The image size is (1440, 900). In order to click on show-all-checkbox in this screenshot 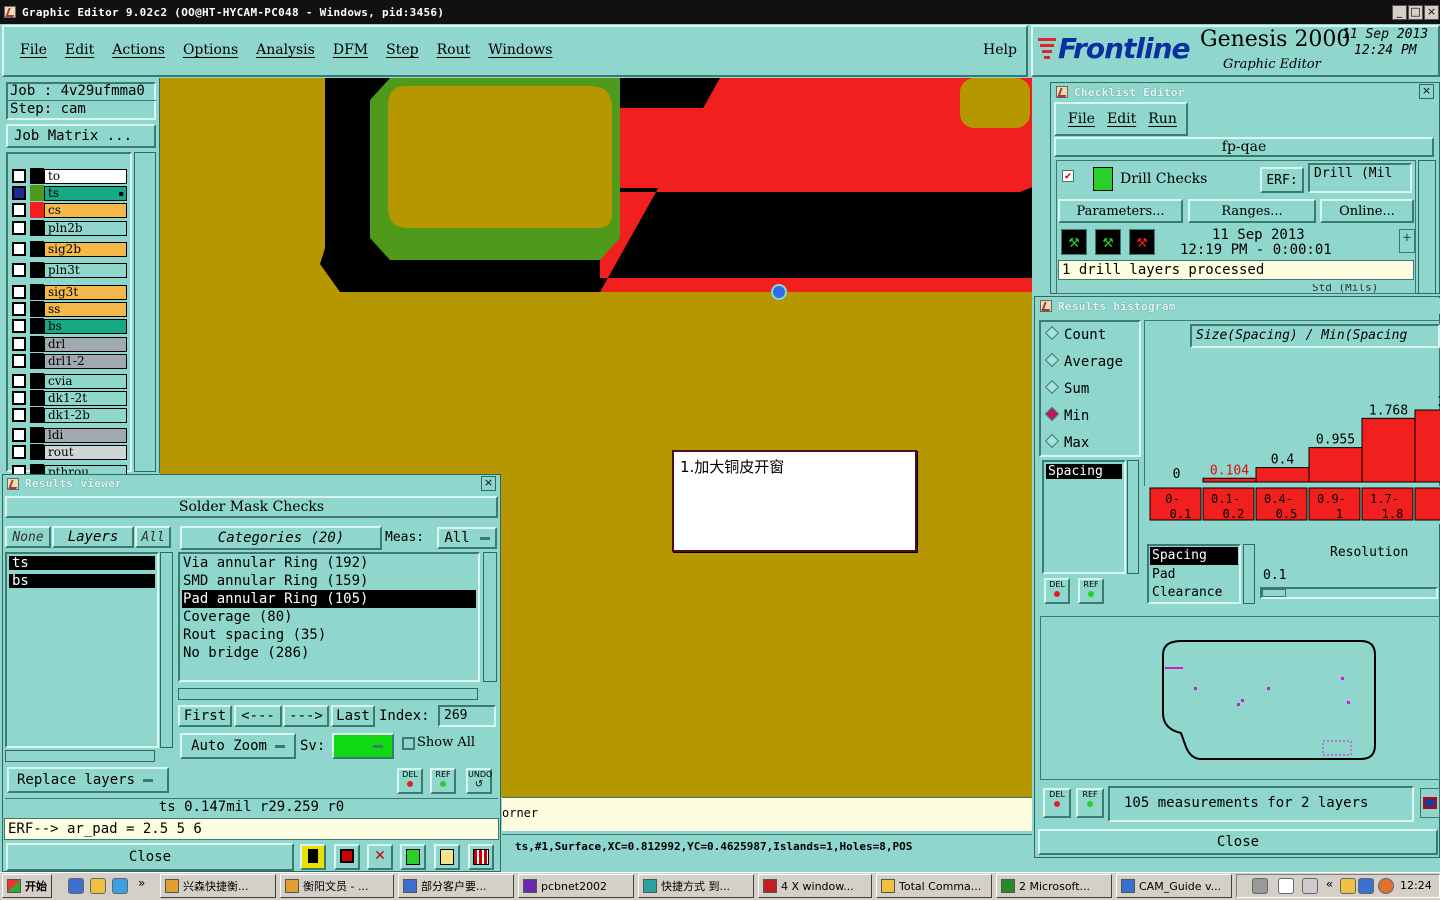, I will do `click(408, 743)`.